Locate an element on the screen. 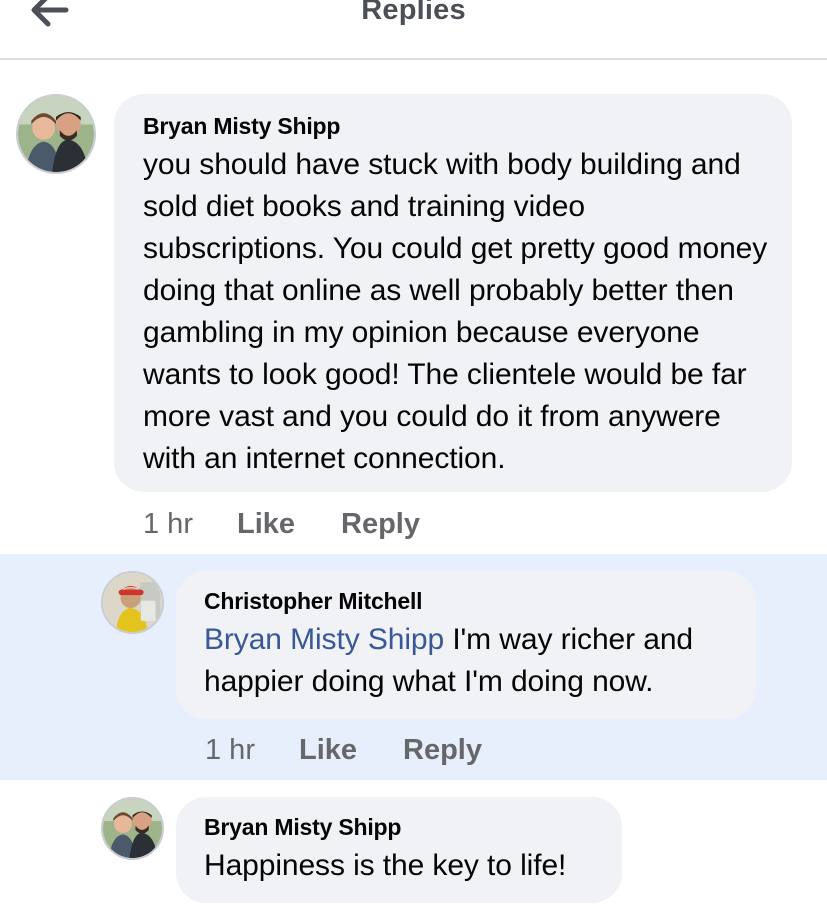 The width and height of the screenshot is (827, 908). comment-actions: 1 hr Like Reply is located at coordinates (281, 524).